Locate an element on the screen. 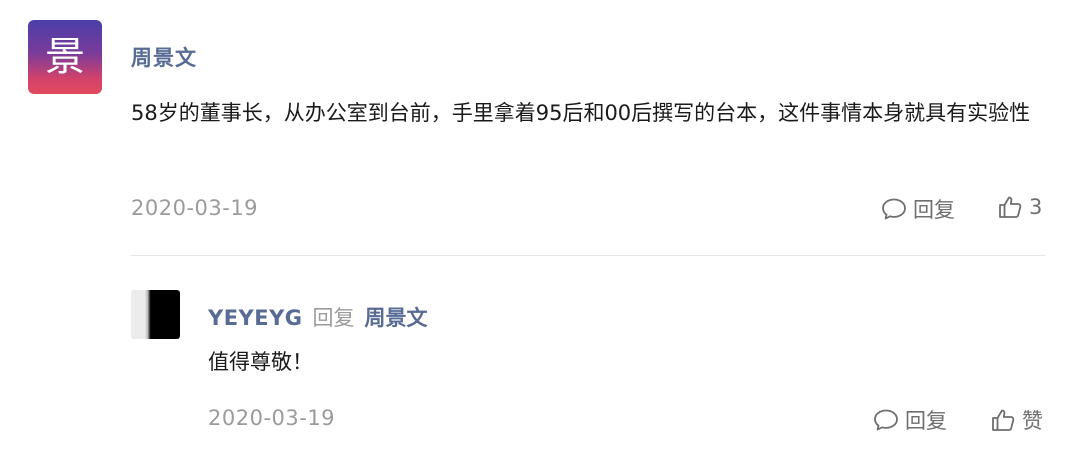 The height and width of the screenshot is (463, 1080). like-button: 3 is located at coordinates (1019, 207).